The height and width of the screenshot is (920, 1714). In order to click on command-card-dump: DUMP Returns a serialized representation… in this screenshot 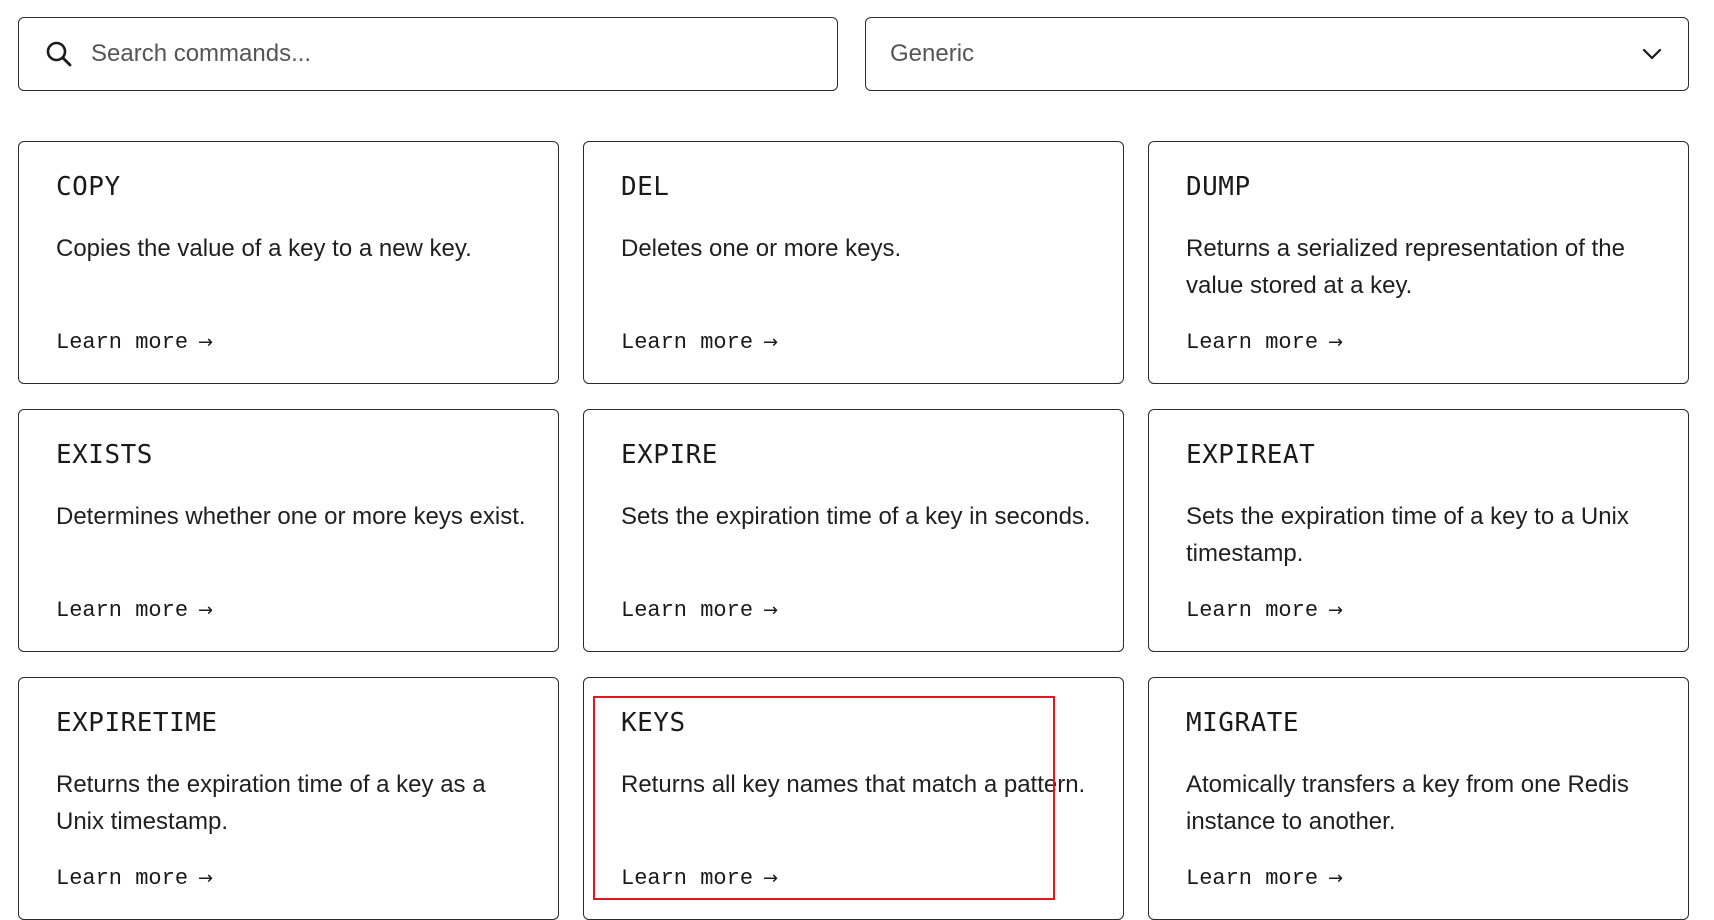, I will do `click(1418, 262)`.